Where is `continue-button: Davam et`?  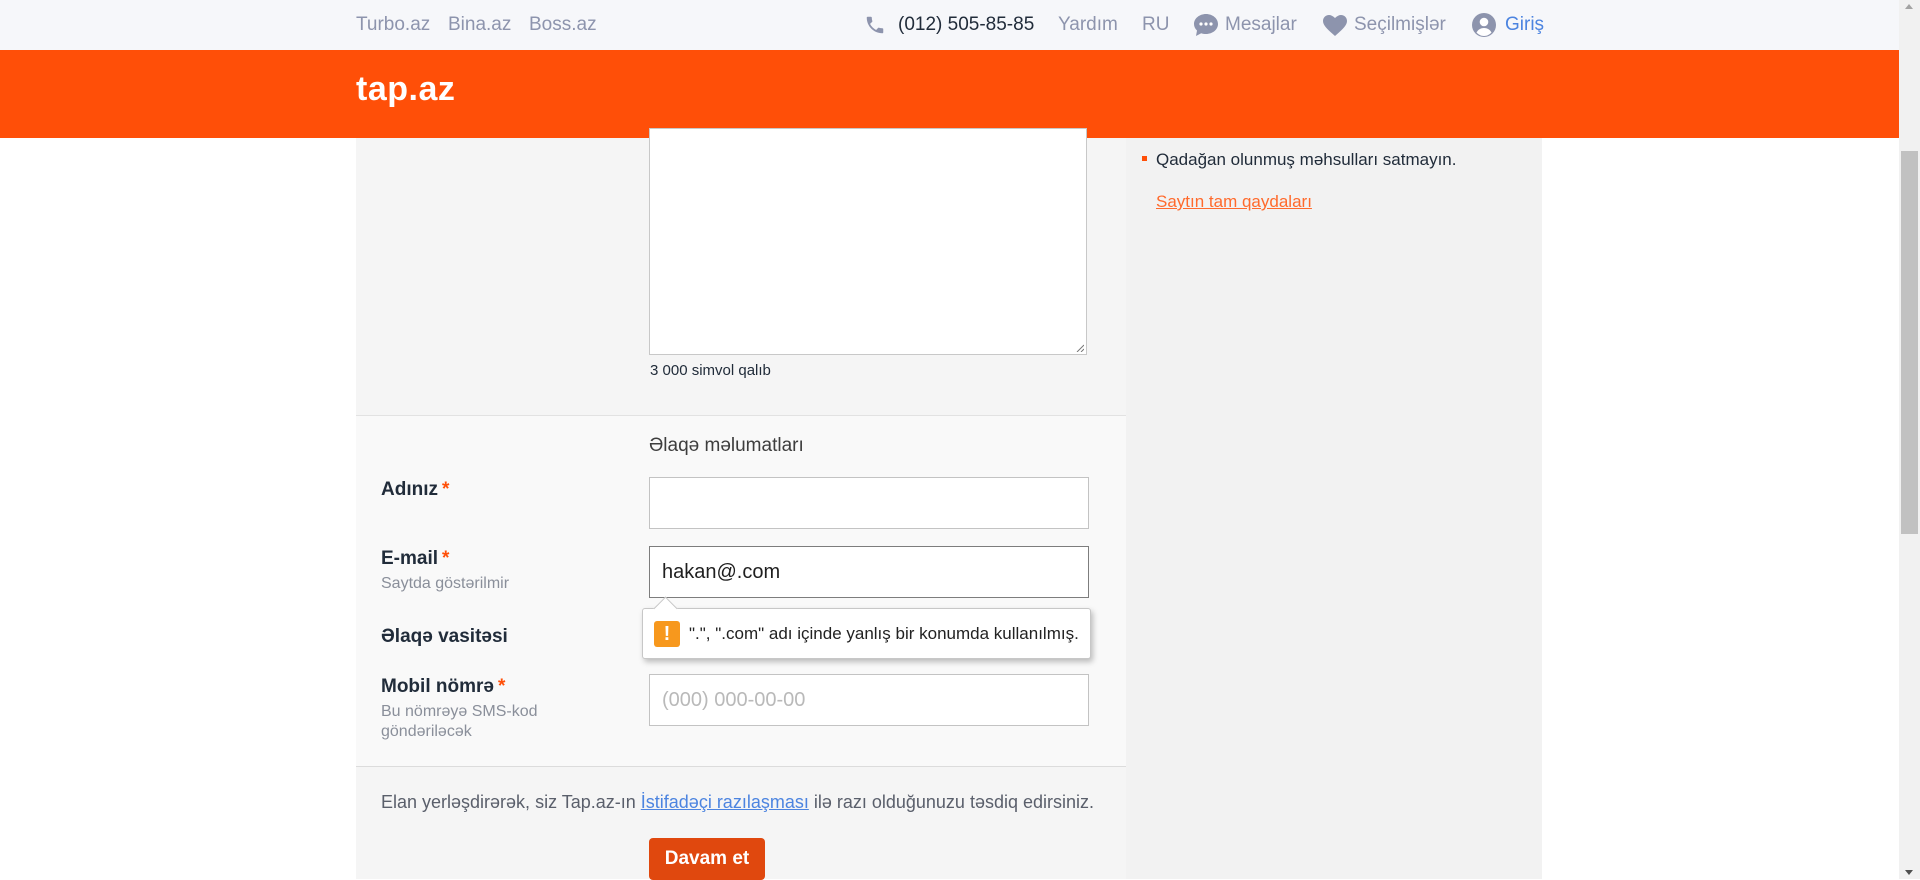
continue-button: Davam et is located at coordinates (707, 859).